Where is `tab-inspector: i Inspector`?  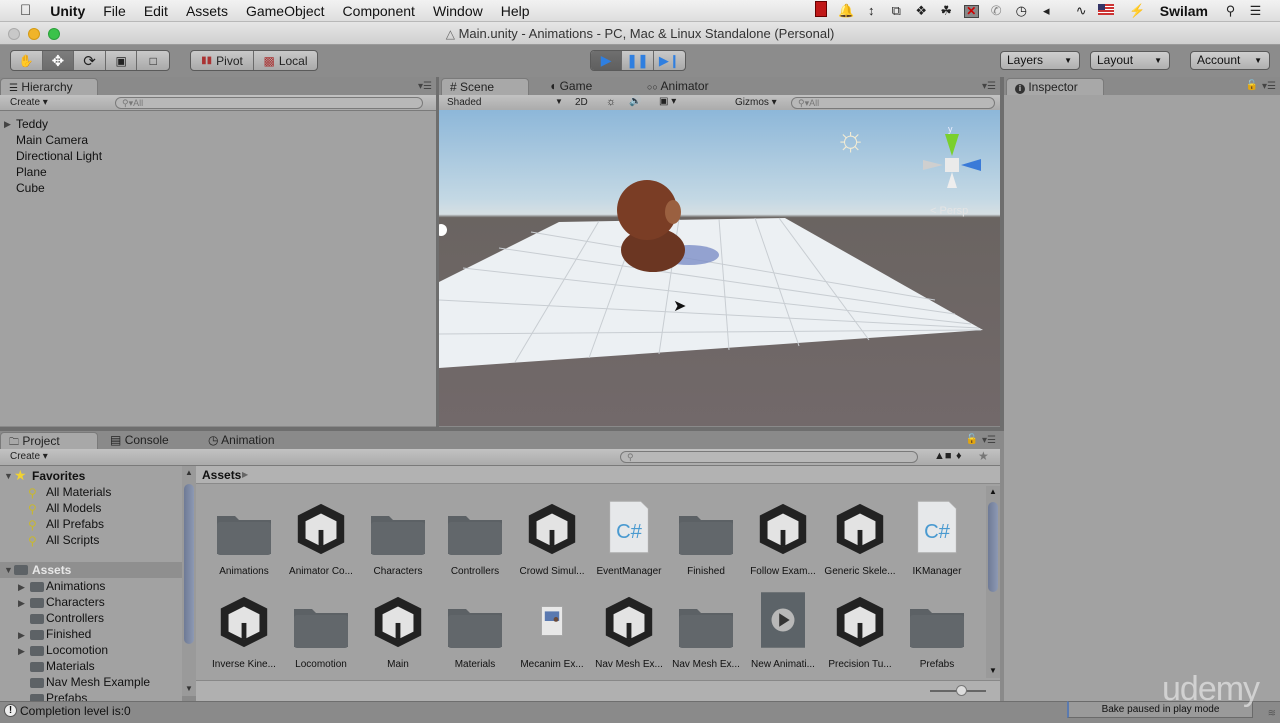 tab-inspector: i Inspector is located at coordinates (1055, 86).